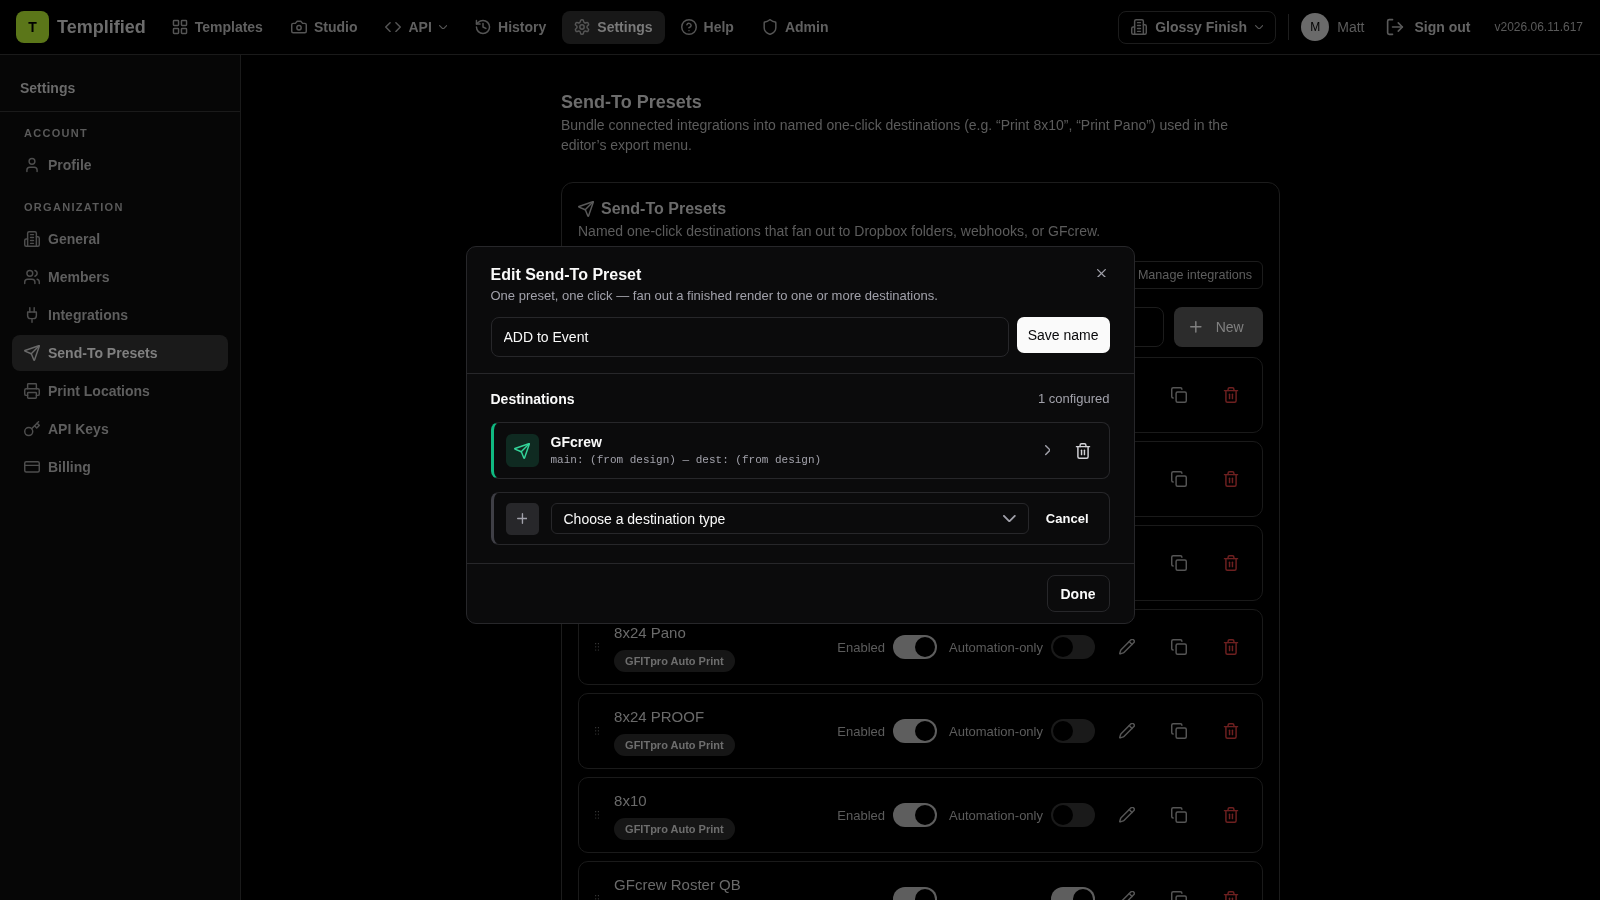  I want to click on credit-card-icon, so click(32, 467).